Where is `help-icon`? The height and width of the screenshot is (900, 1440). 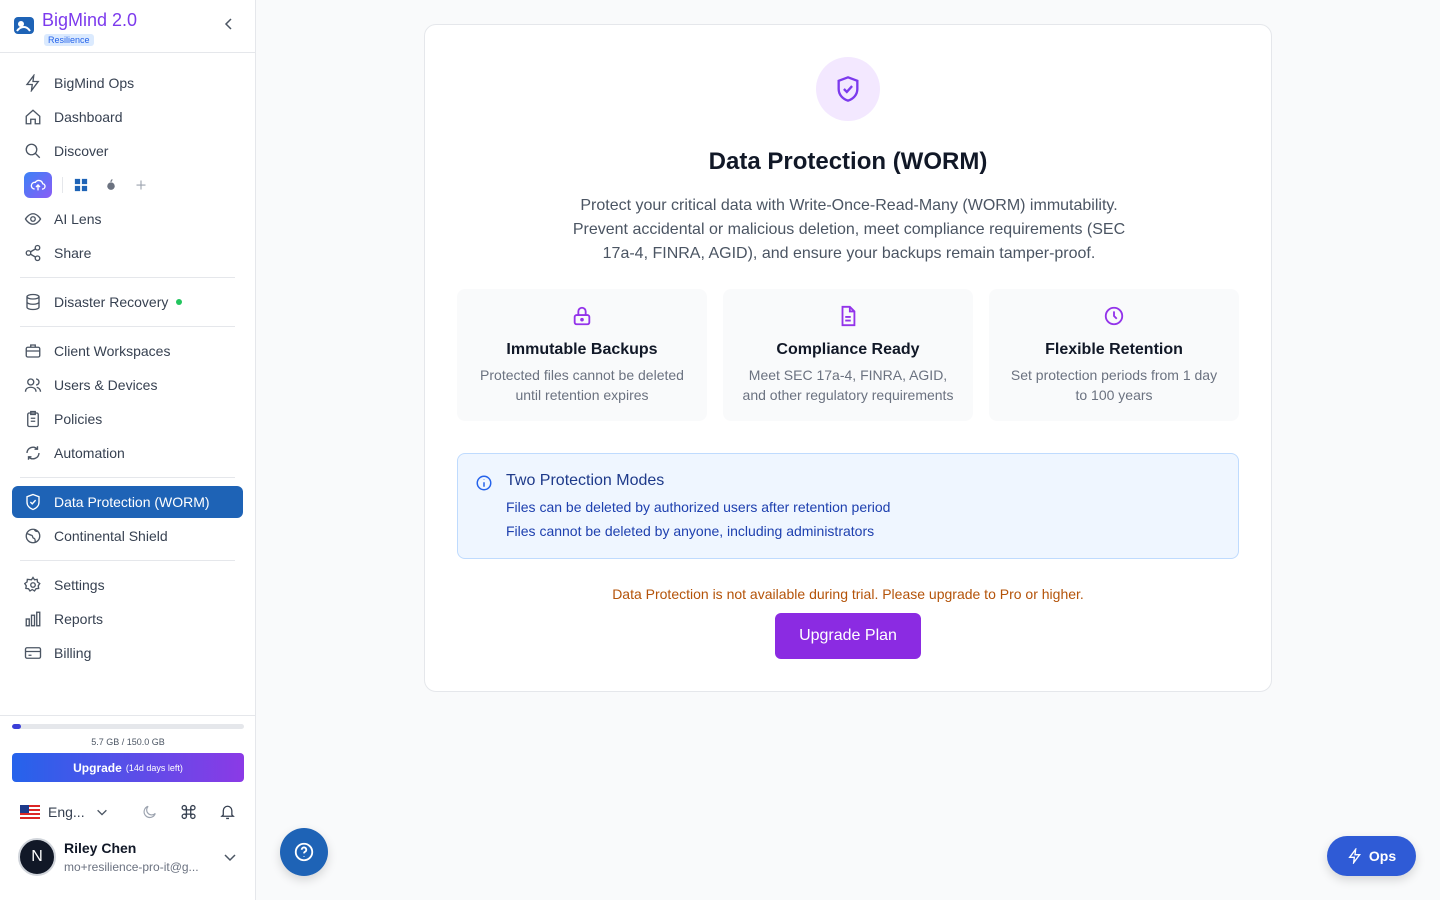 help-icon is located at coordinates (304, 852).